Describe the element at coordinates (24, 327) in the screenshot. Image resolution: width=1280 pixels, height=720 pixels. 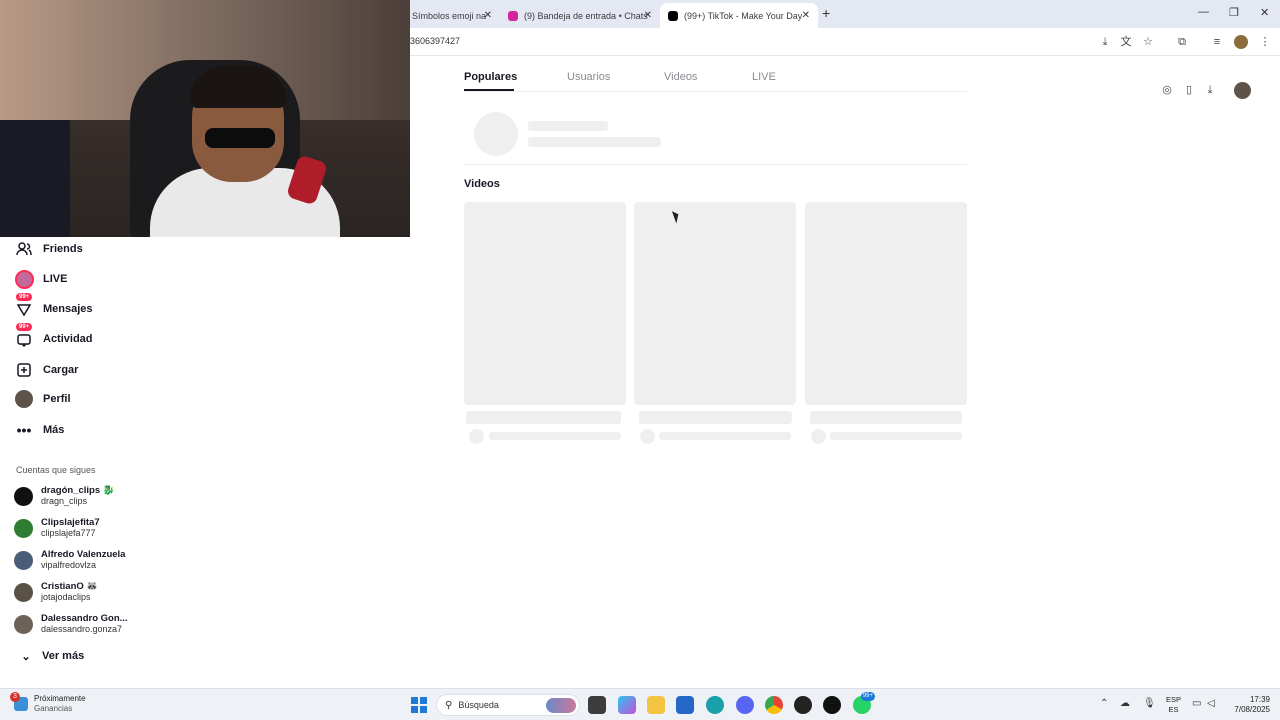
I see `activity-badge: 99+` at that location.